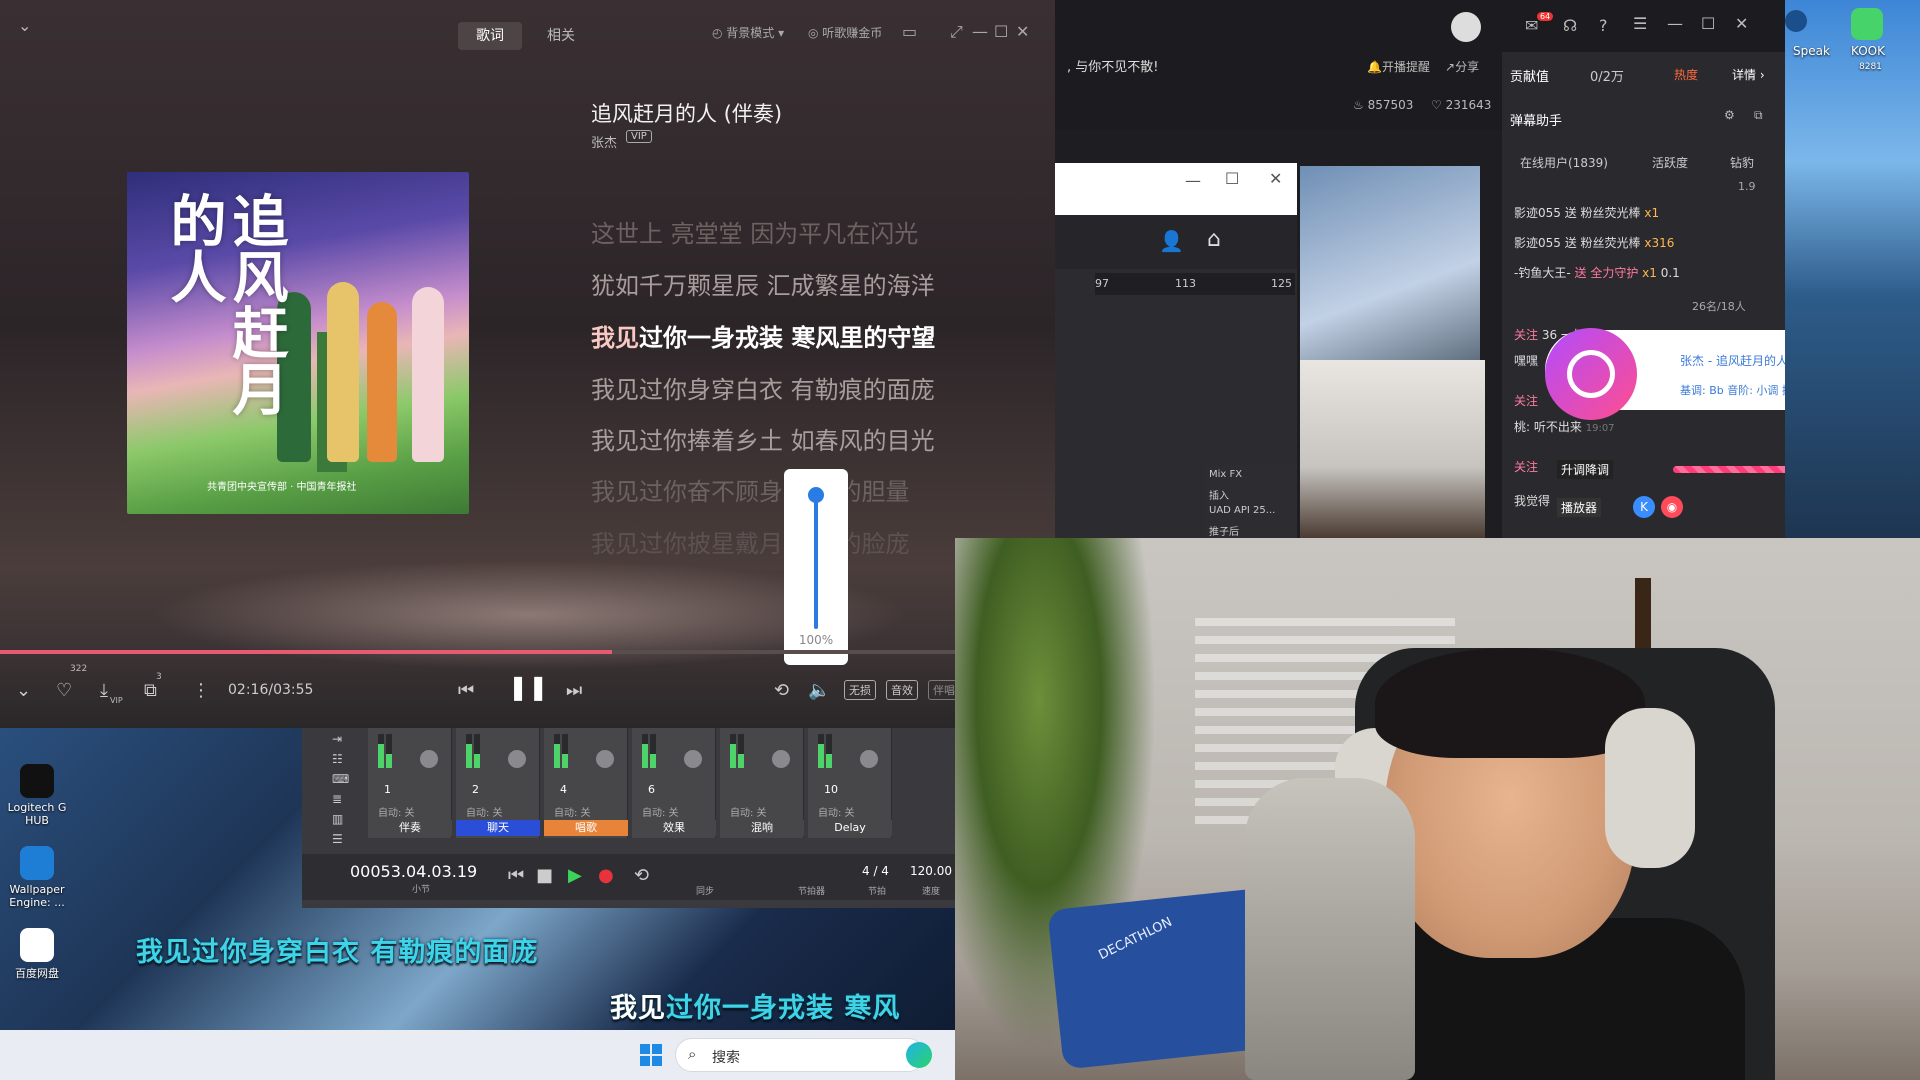 The image size is (1920, 1080). Describe the element at coordinates (1729, 115) in the screenshot. I see `settings-icon: ⚙` at that location.